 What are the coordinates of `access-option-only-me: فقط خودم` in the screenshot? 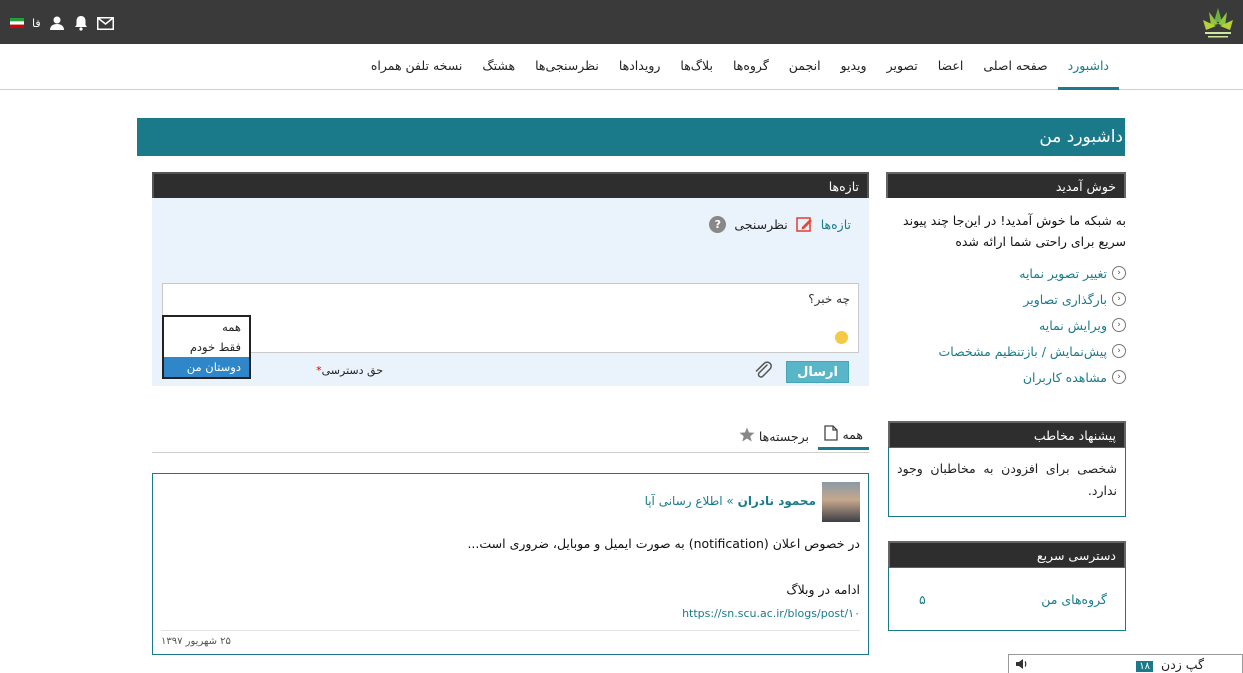 It's located at (206, 347).